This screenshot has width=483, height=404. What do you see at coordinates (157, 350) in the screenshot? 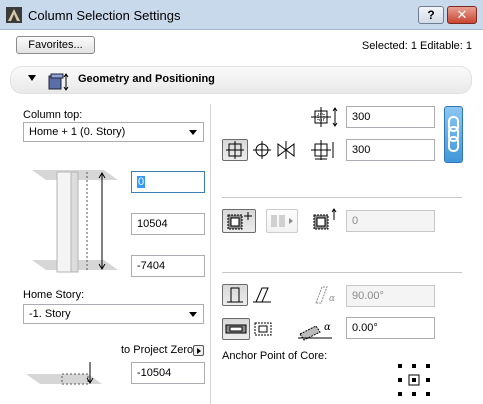
I see `to-project-zero-label: to Project Zero` at bounding box center [157, 350].